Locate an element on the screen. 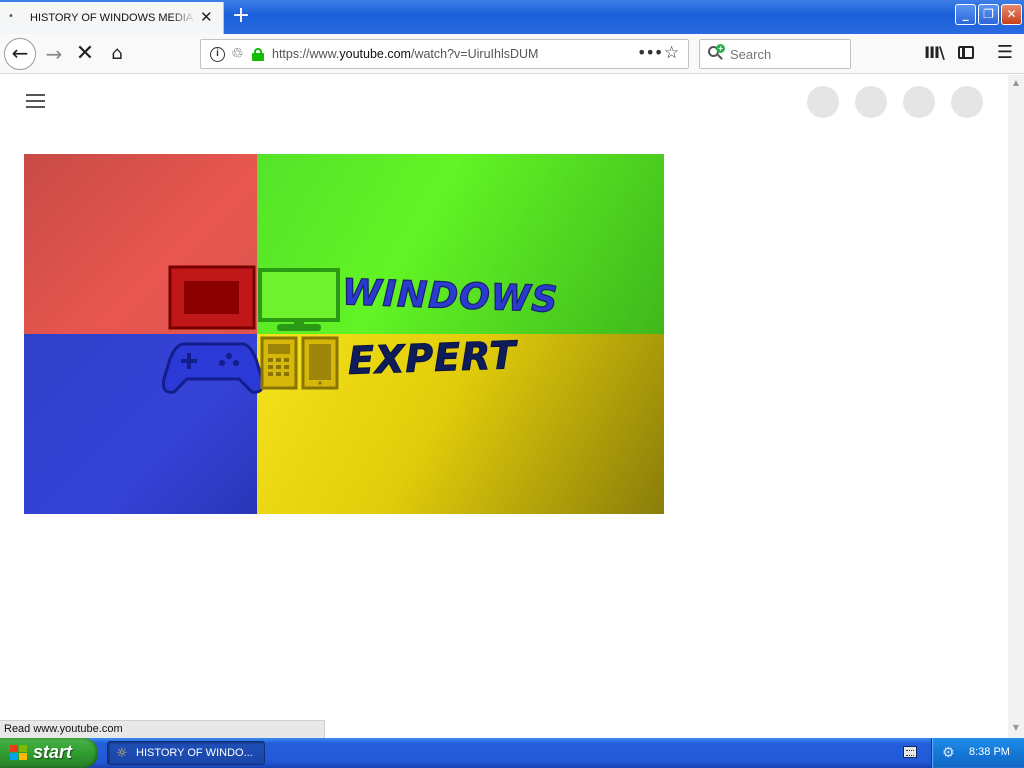 This screenshot has width=1024, height=768. phone-icon is located at coordinates (279, 363).